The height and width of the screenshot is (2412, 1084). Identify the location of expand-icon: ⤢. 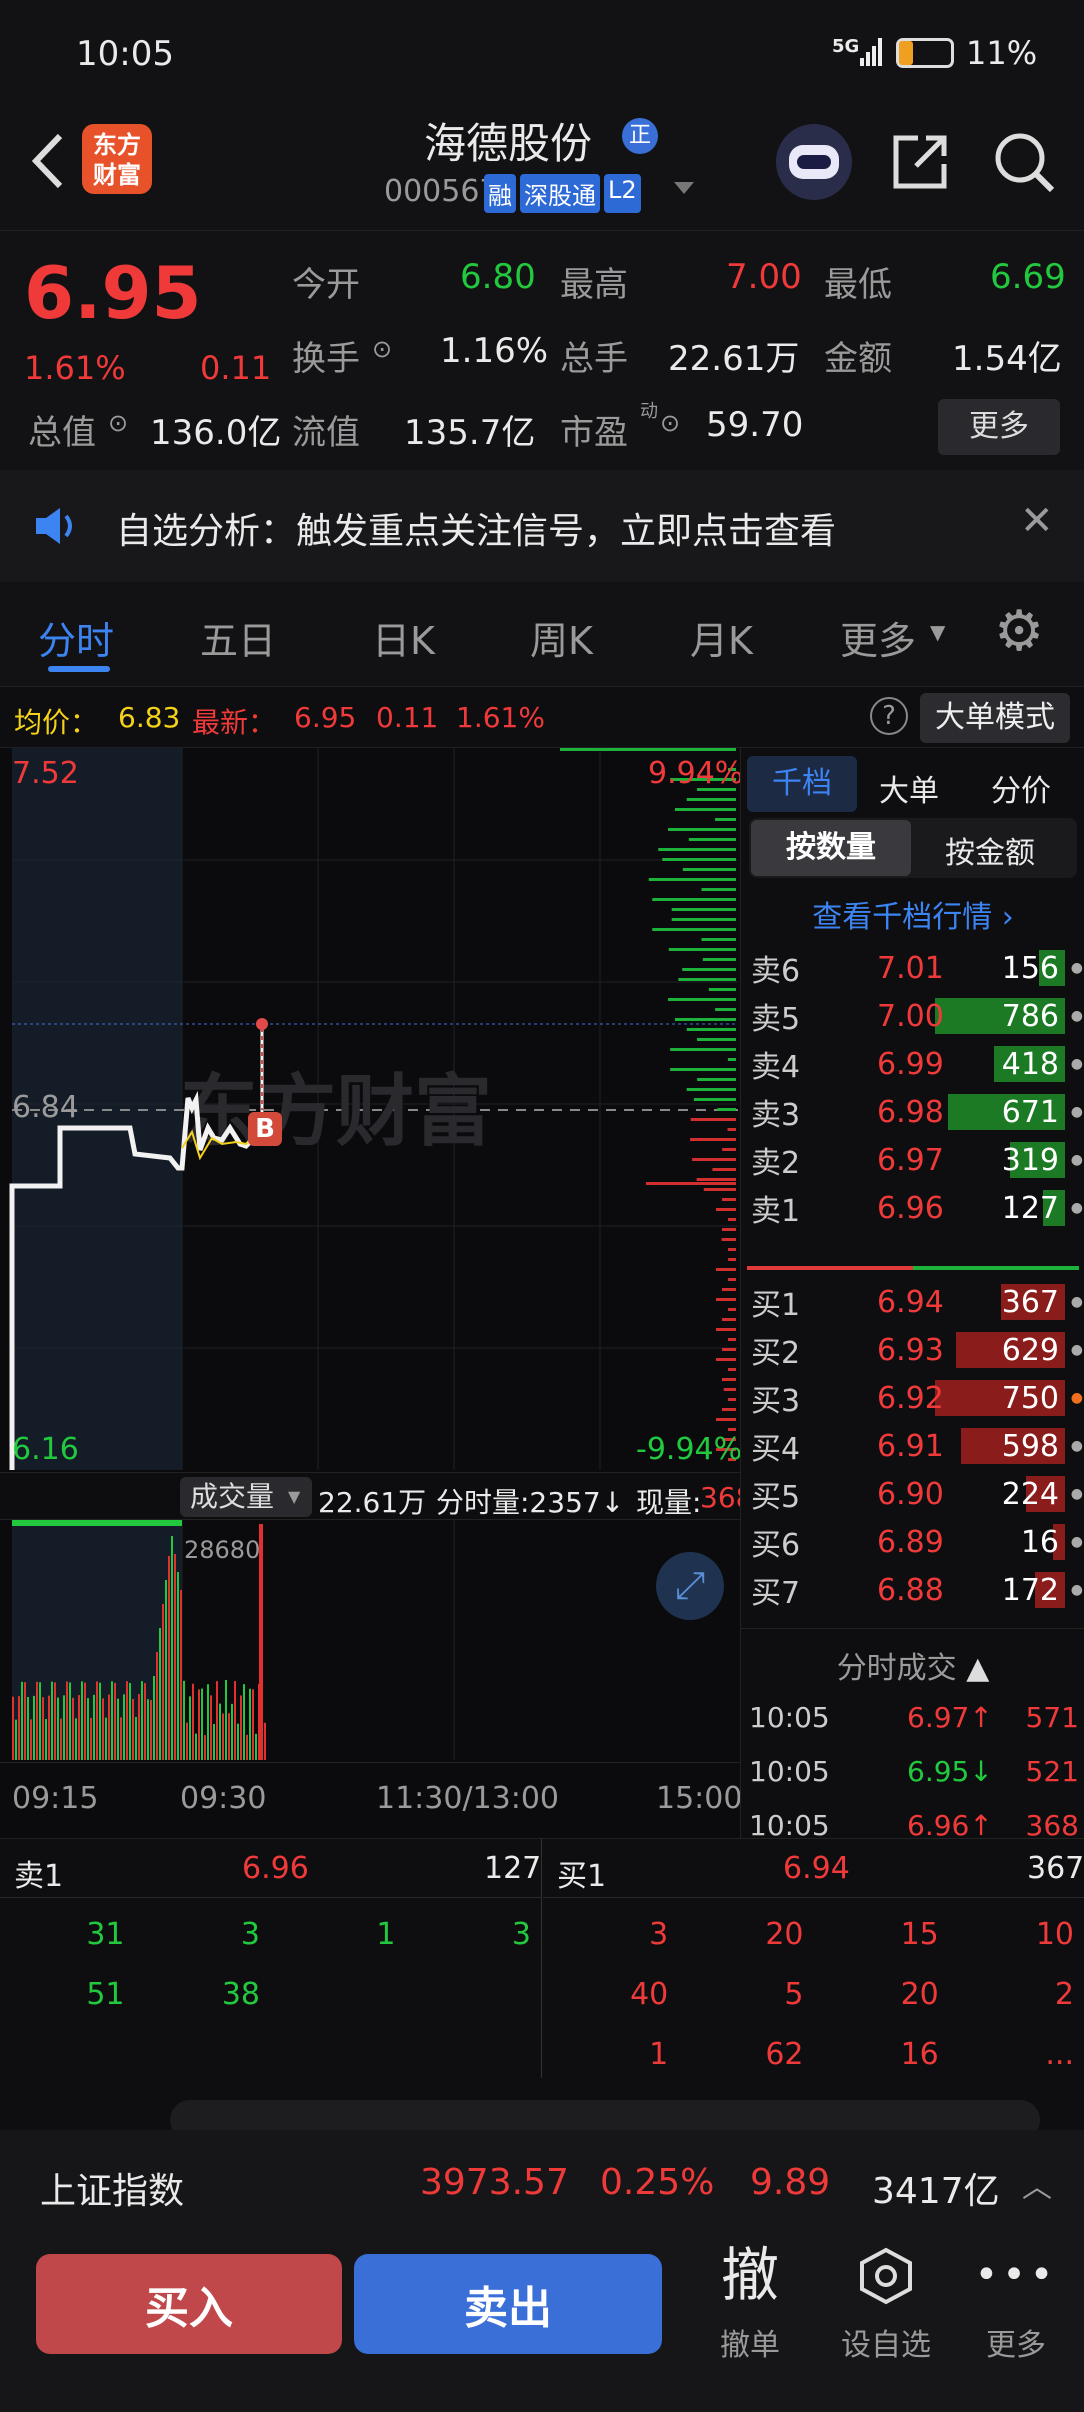
(690, 1586).